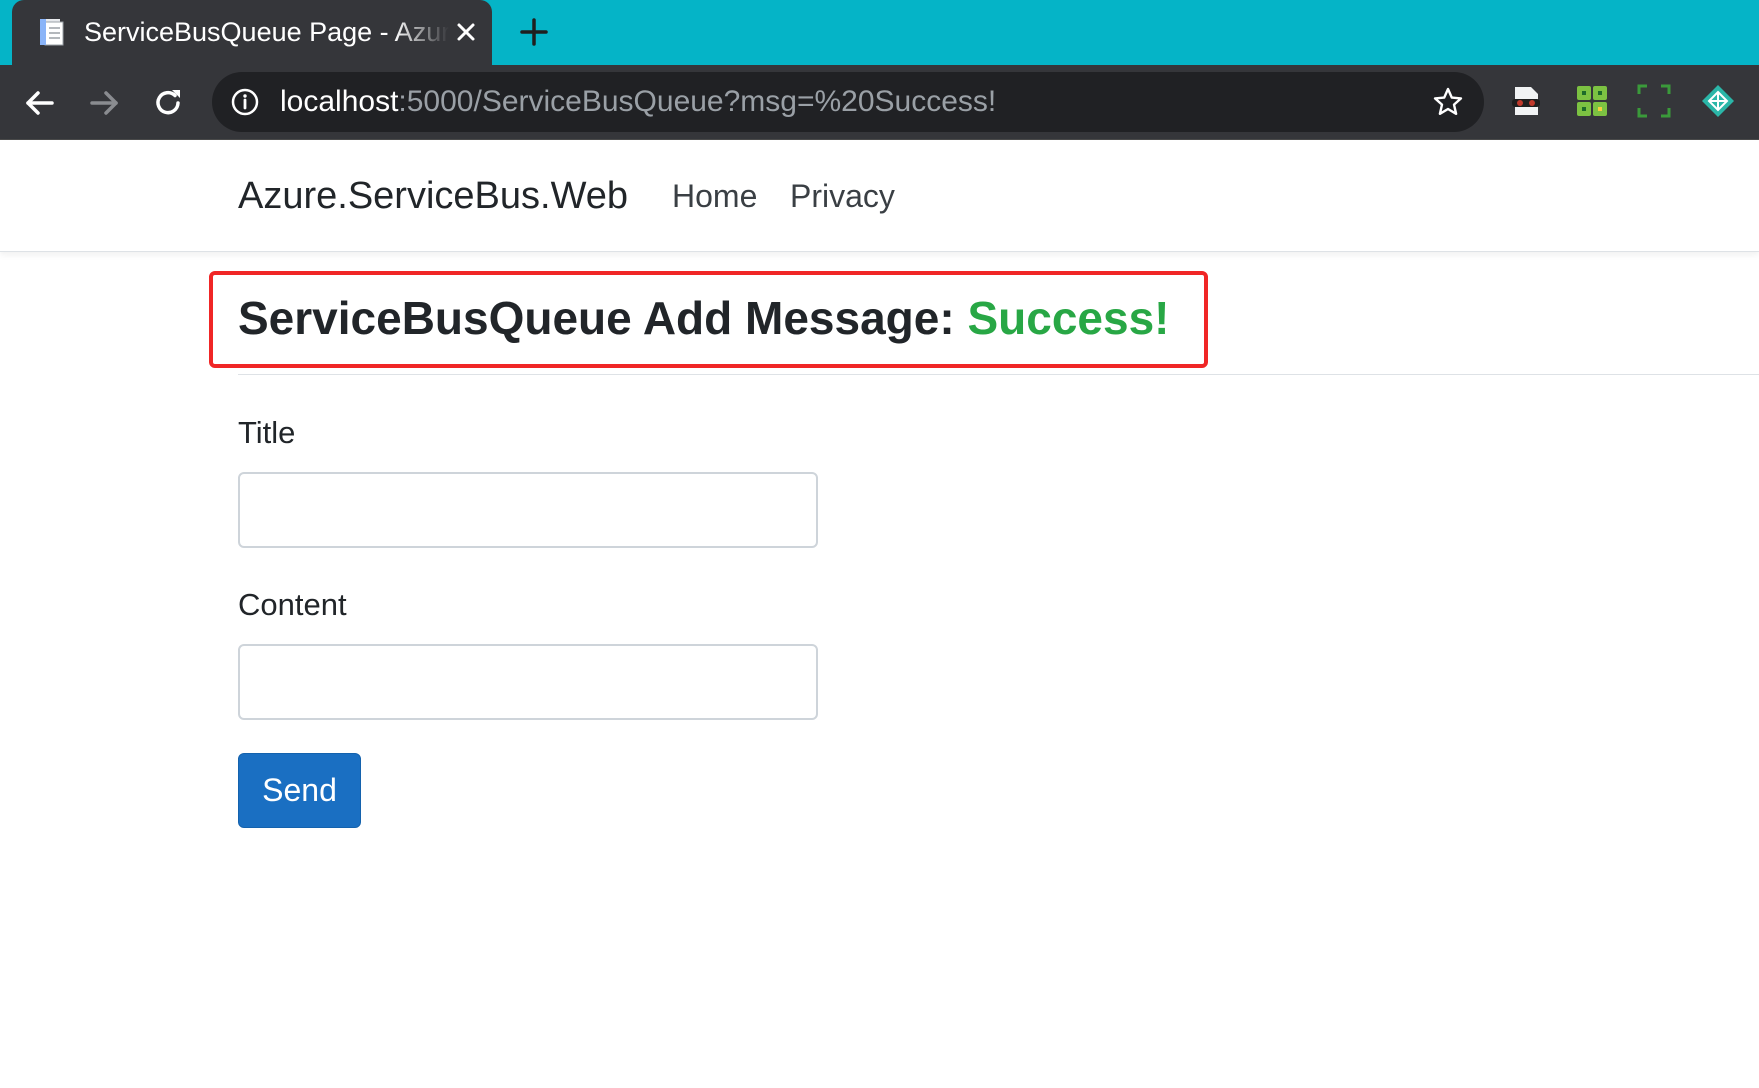  Describe the element at coordinates (842, 196) in the screenshot. I see `nav-link-privacy: Privacy` at that location.